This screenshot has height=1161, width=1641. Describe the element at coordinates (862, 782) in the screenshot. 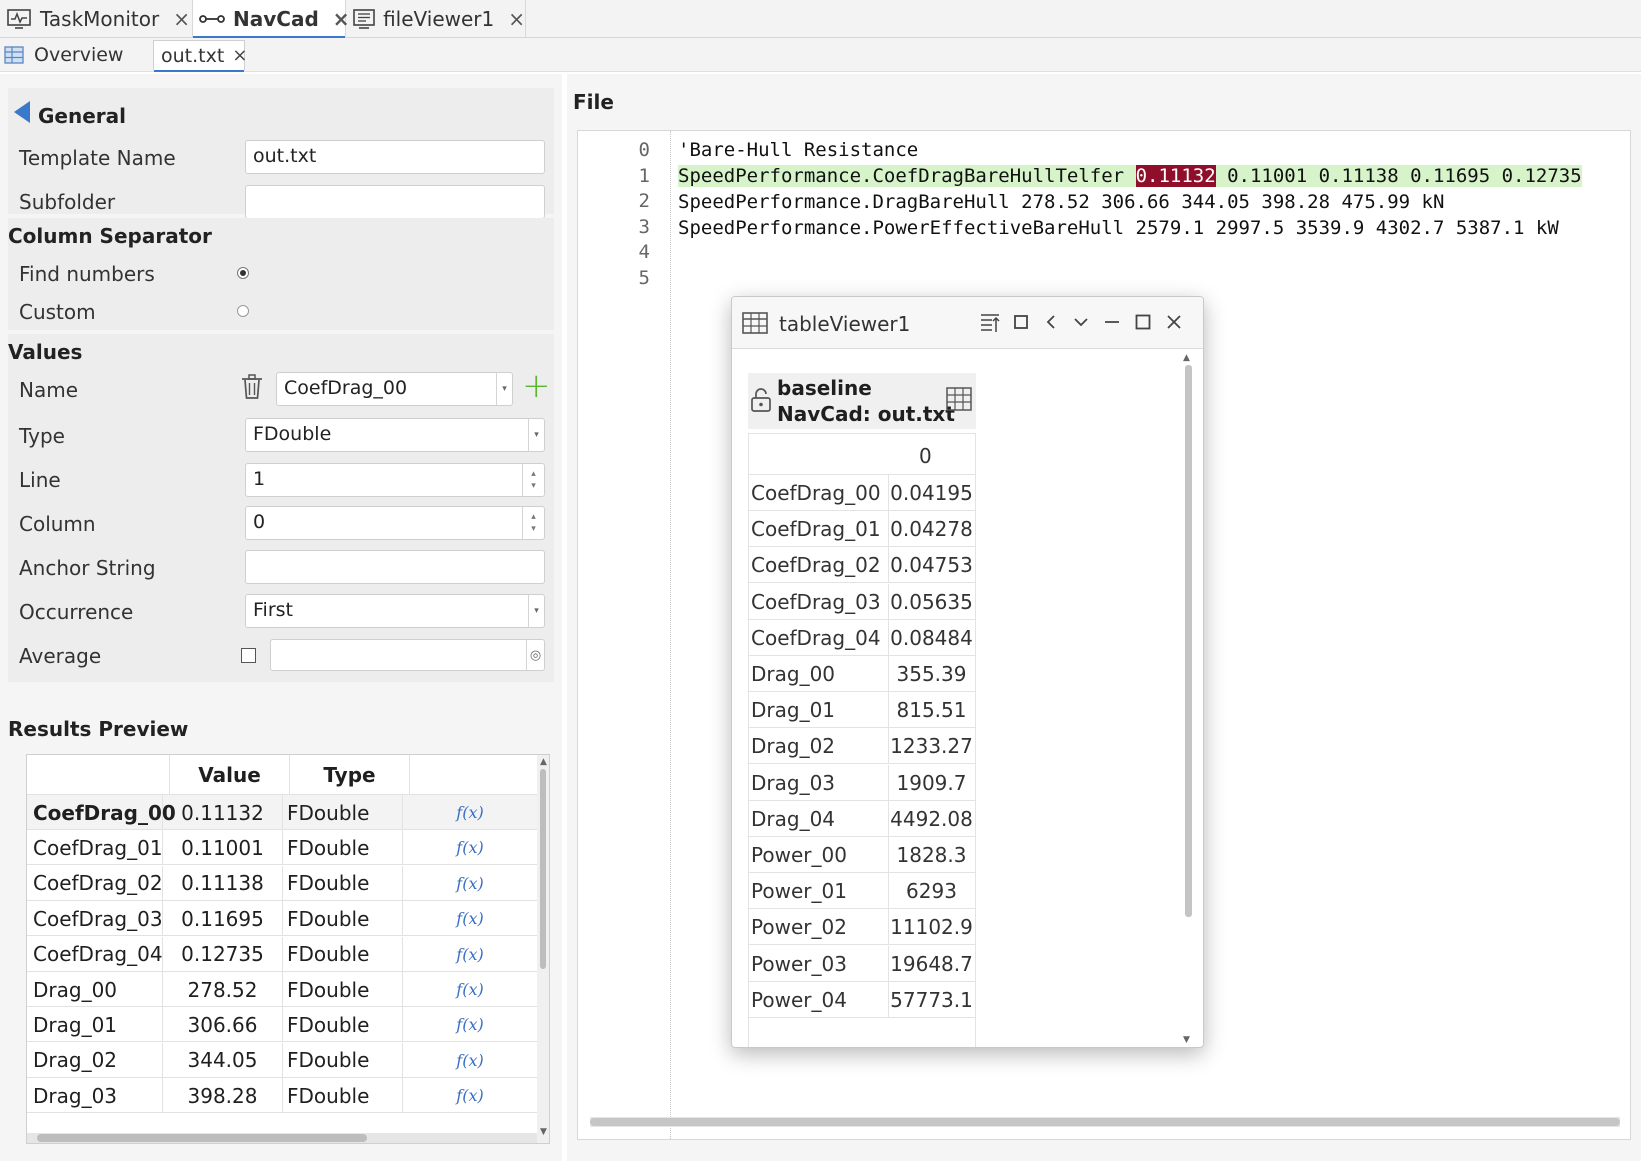

I see `table-row: Drag_03 1909.7` at that location.